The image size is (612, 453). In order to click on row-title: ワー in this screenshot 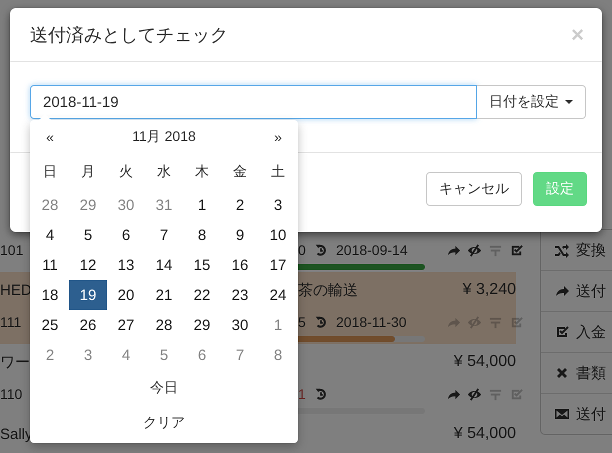, I will do `click(15, 362)`.